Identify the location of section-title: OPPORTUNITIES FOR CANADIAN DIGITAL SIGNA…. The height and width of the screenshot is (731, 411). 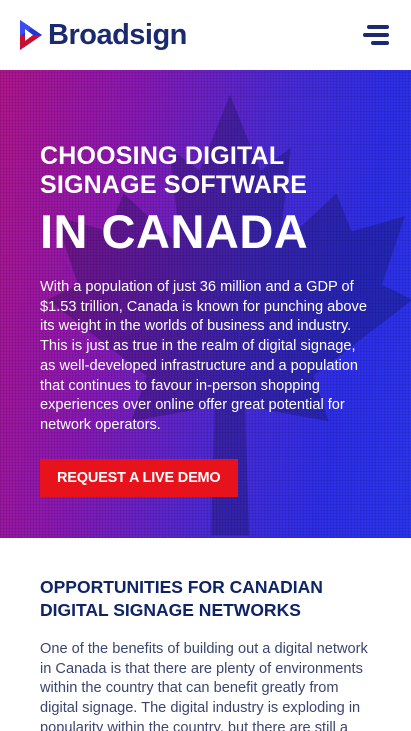
(181, 598).